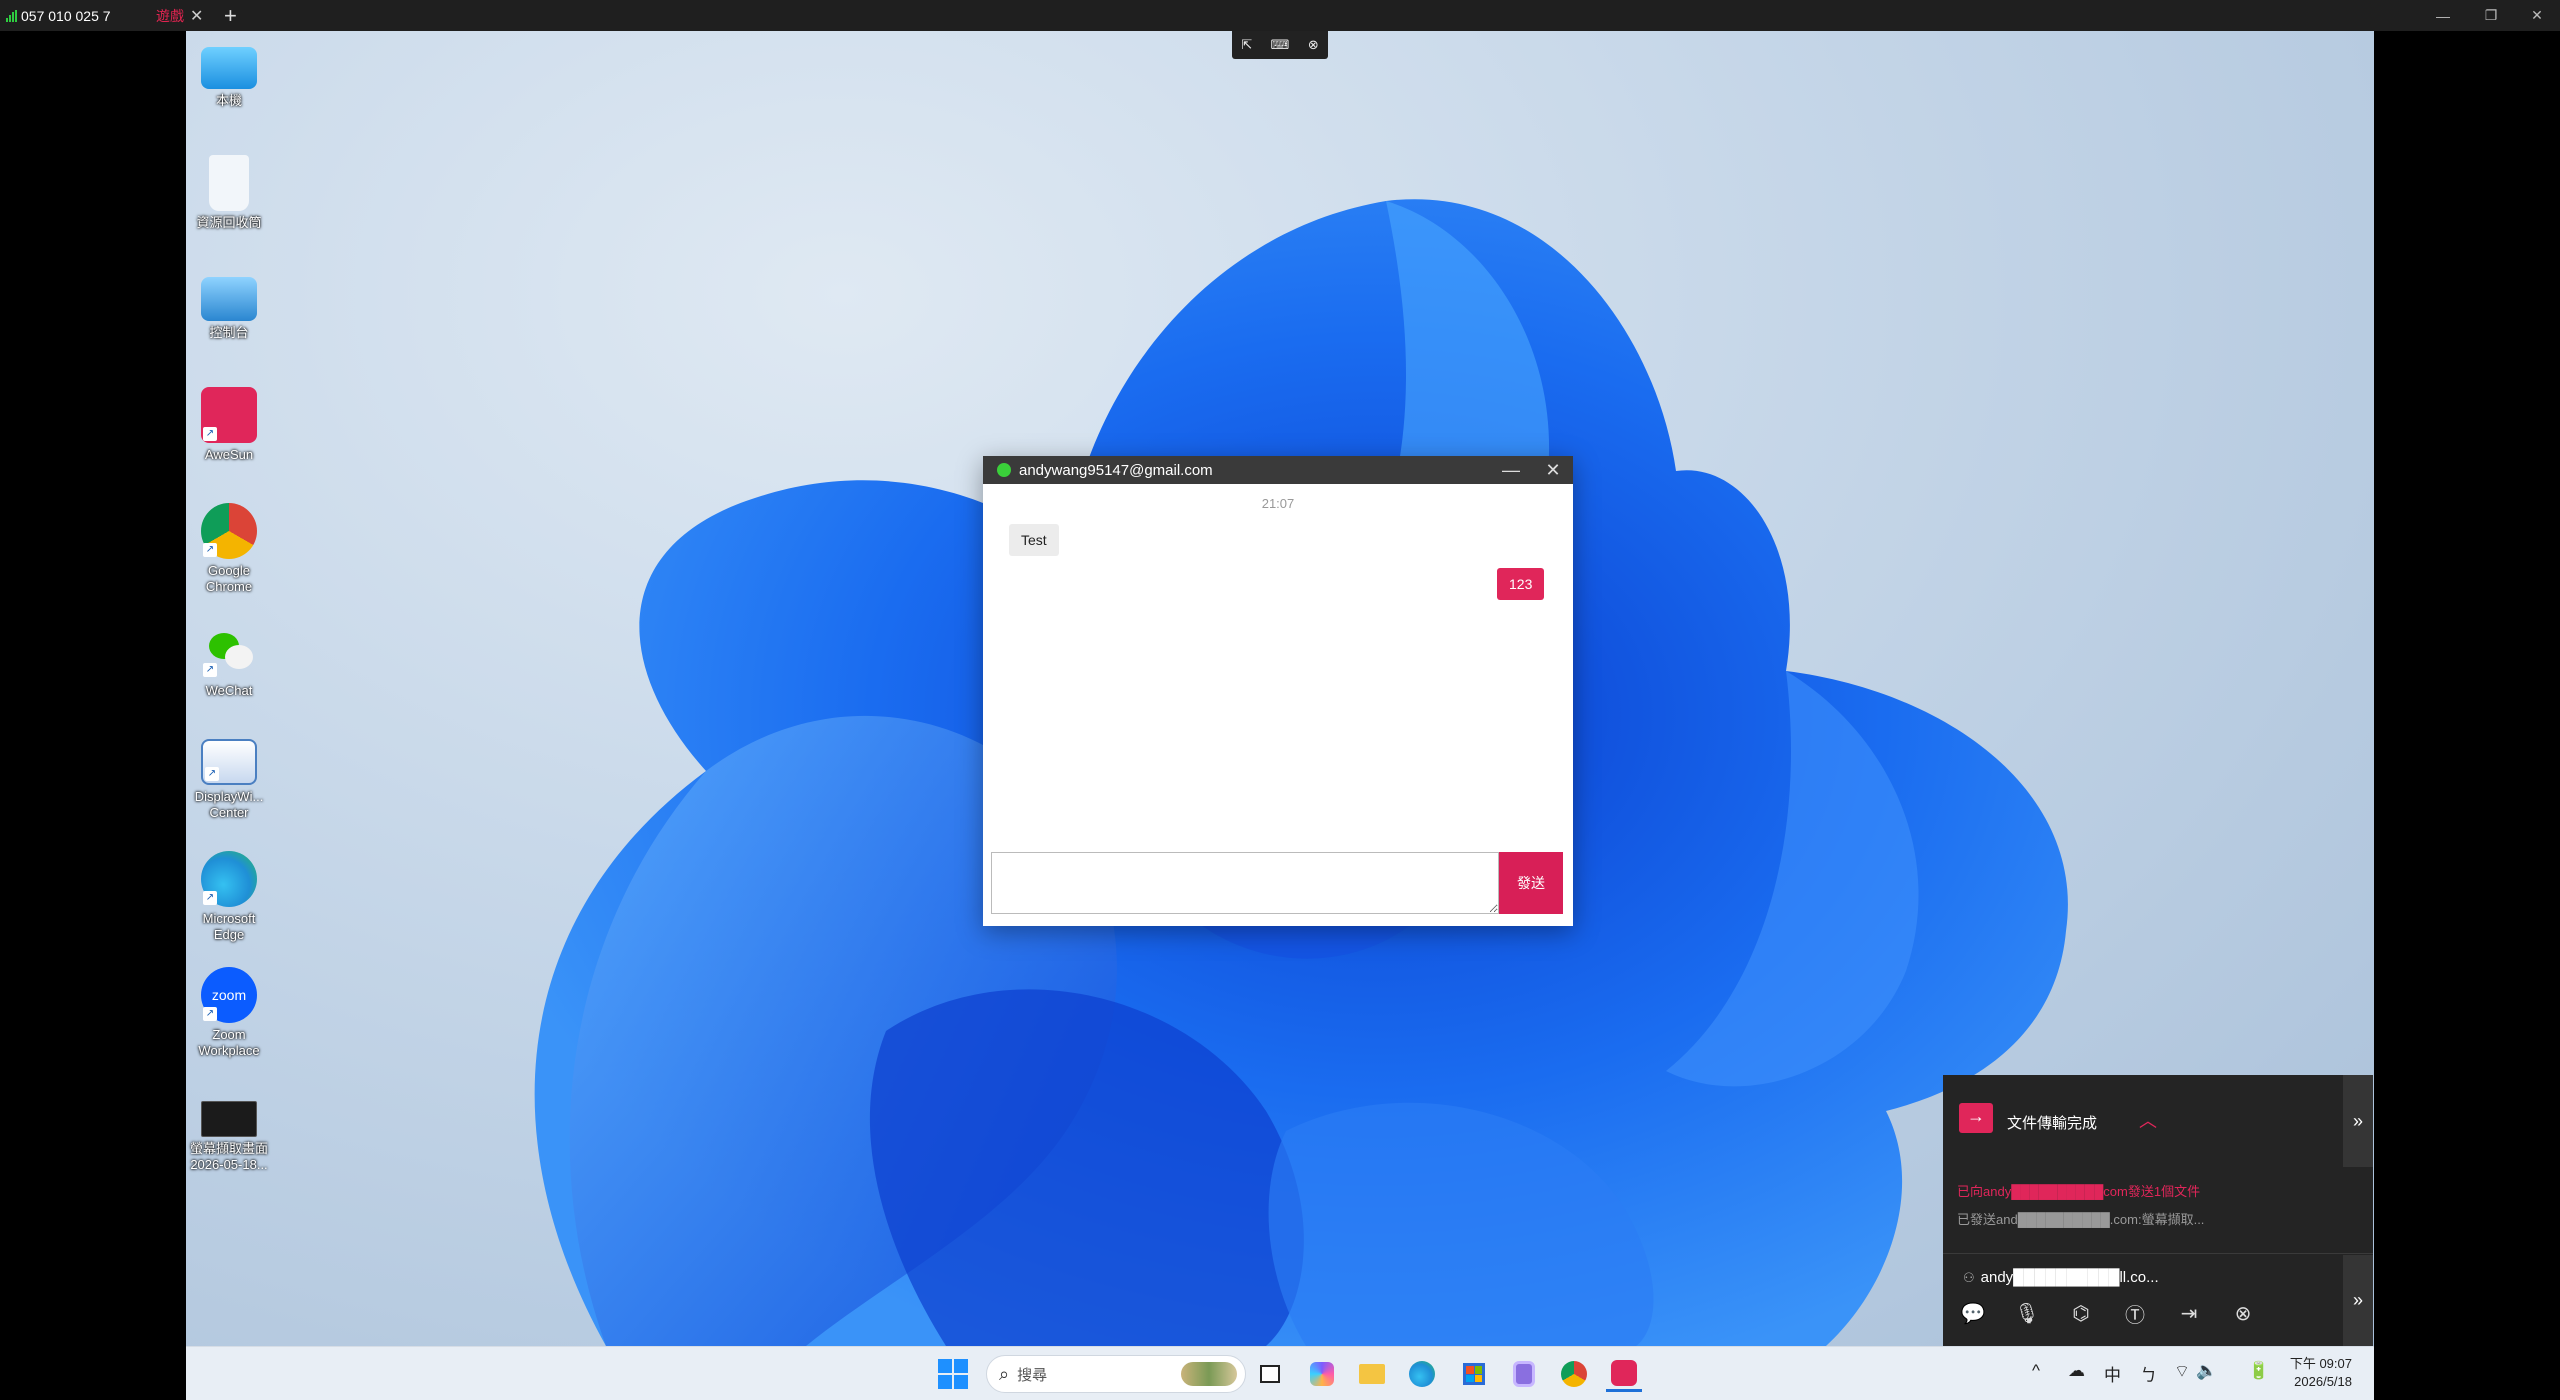  Describe the element at coordinates (1004, 470) in the screenshot. I see `online-status-icon` at that location.